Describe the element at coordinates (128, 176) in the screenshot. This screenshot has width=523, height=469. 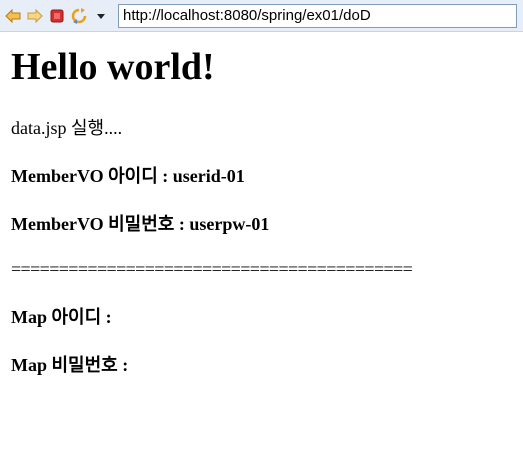
I see `membervo-id-line: MemberVO 아이디 : userid-01` at that location.